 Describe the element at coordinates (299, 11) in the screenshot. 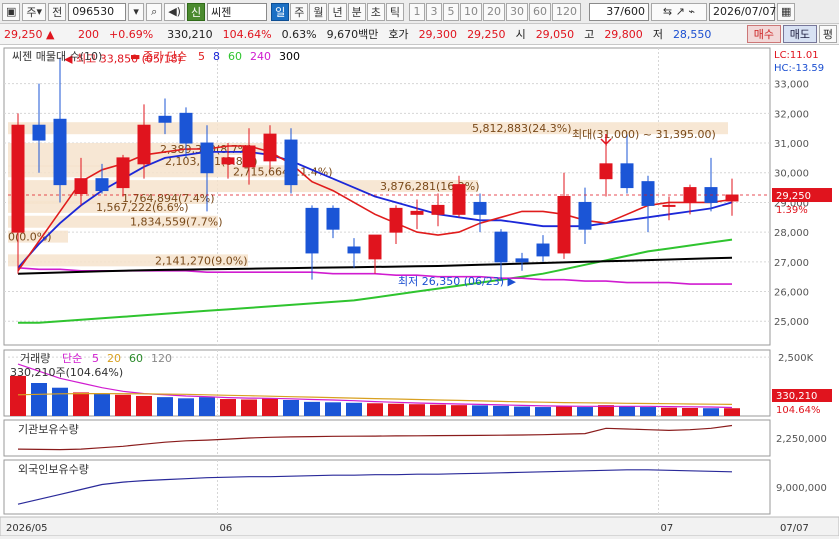

I see `period-tab-1: 주` at that location.